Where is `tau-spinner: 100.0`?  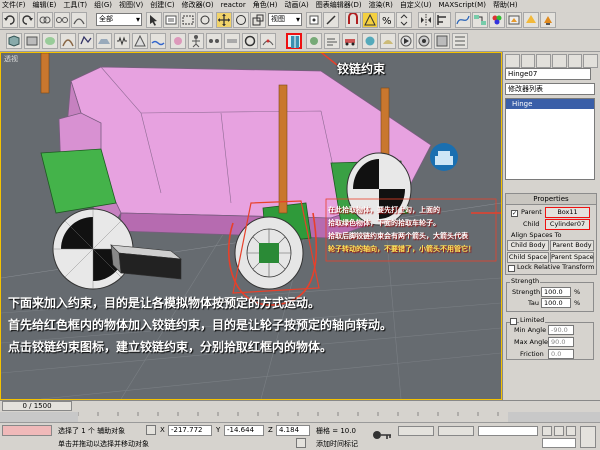
tau-spinner: 100.0 is located at coordinates (556, 303).